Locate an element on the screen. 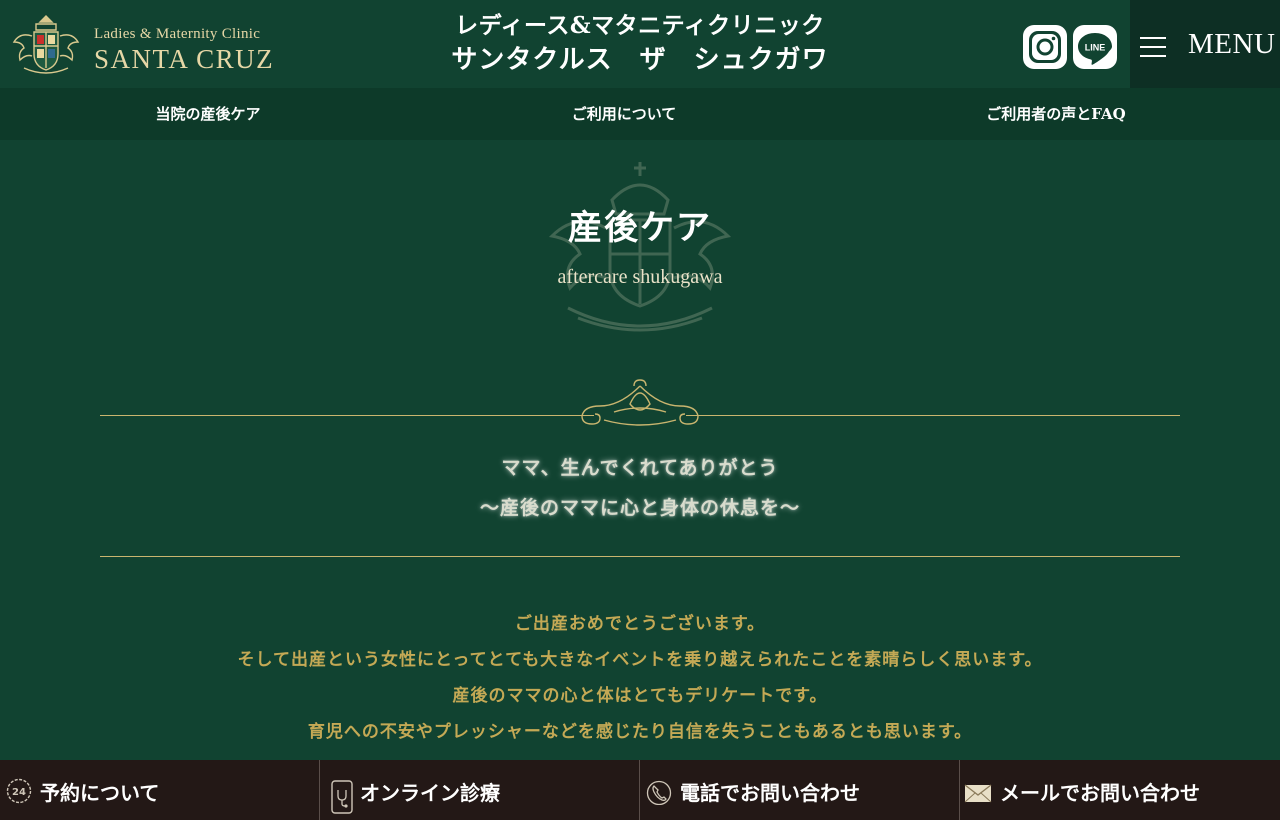 This screenshot has height=820, width=1280. online-consultation-button: オンライン診療 is located at coordinates (480, 790).